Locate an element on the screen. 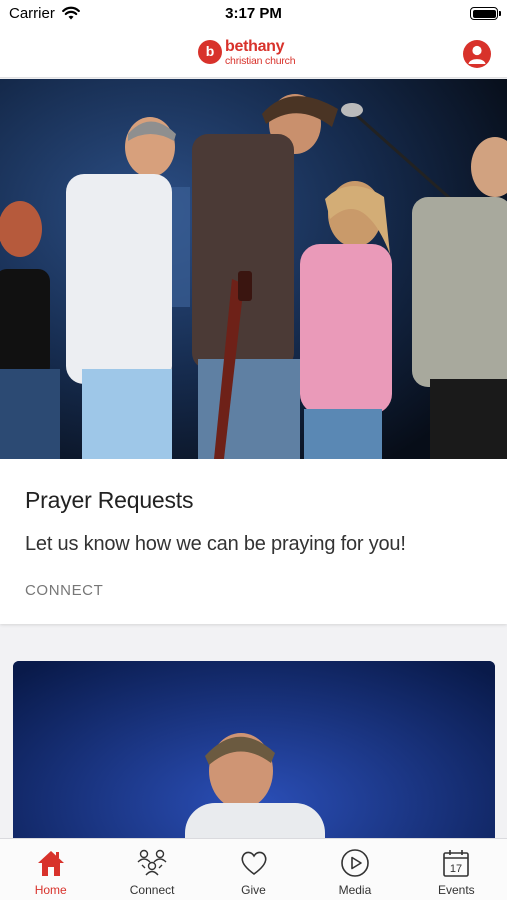  logo-mark: b is located at coordinates (210, 52).